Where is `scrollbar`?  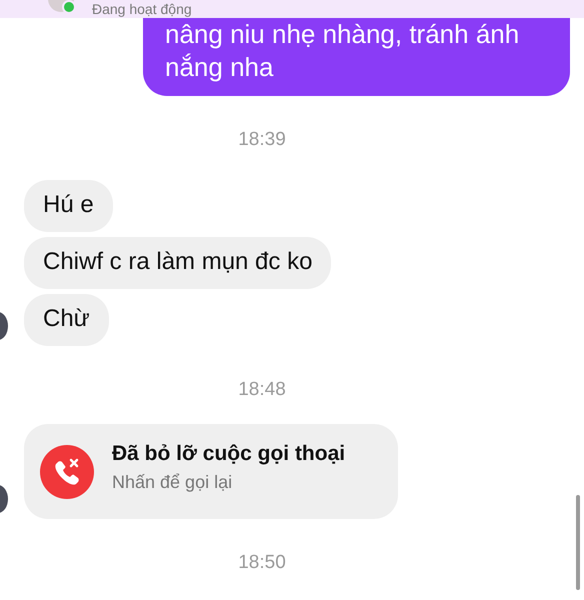 scrollbar is located at coordinates (578, 542).